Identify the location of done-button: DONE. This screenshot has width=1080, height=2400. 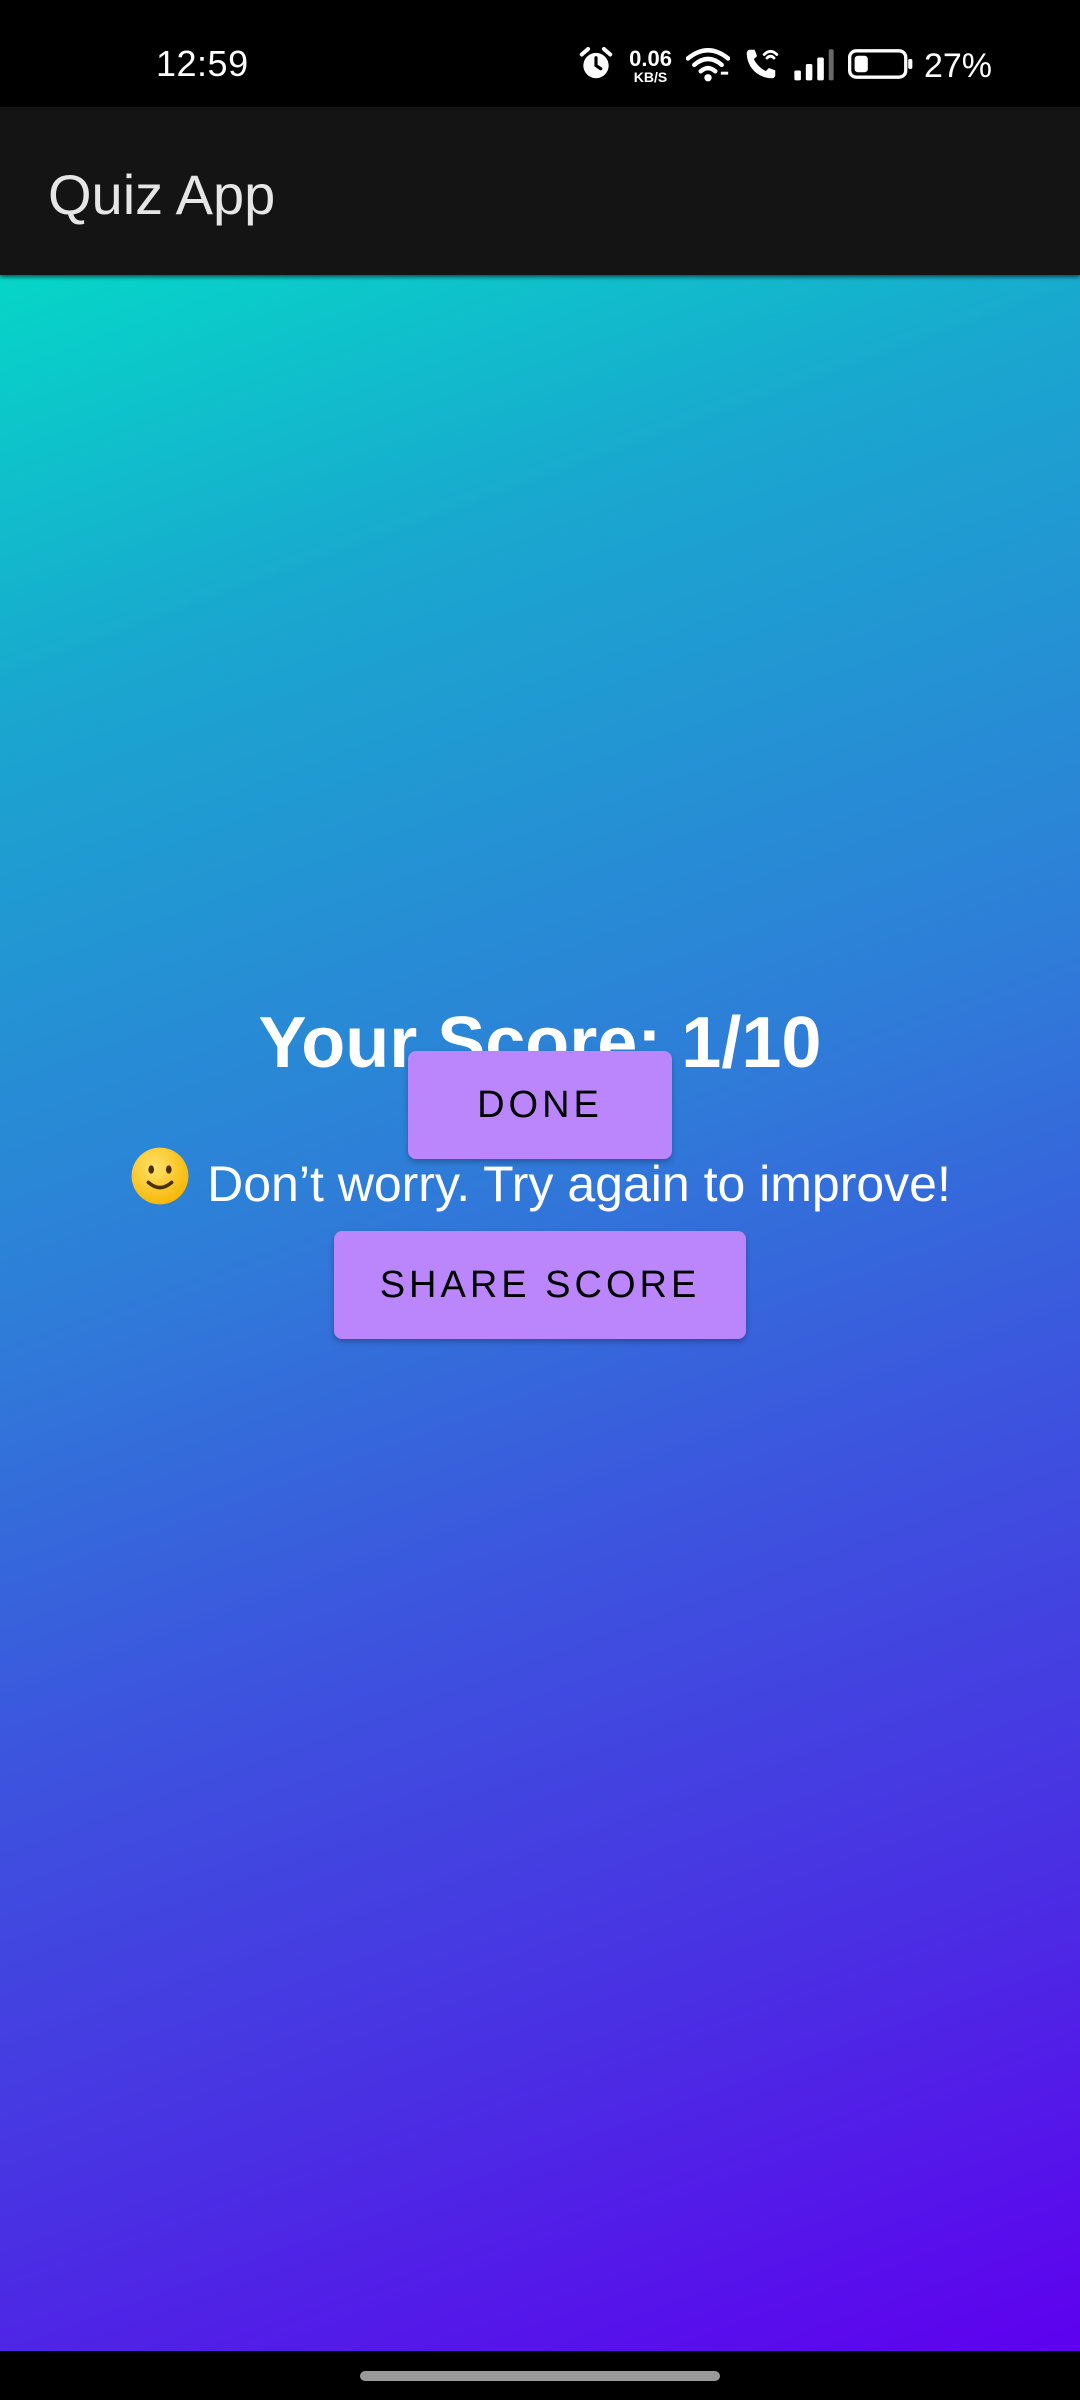
(540, 1105).